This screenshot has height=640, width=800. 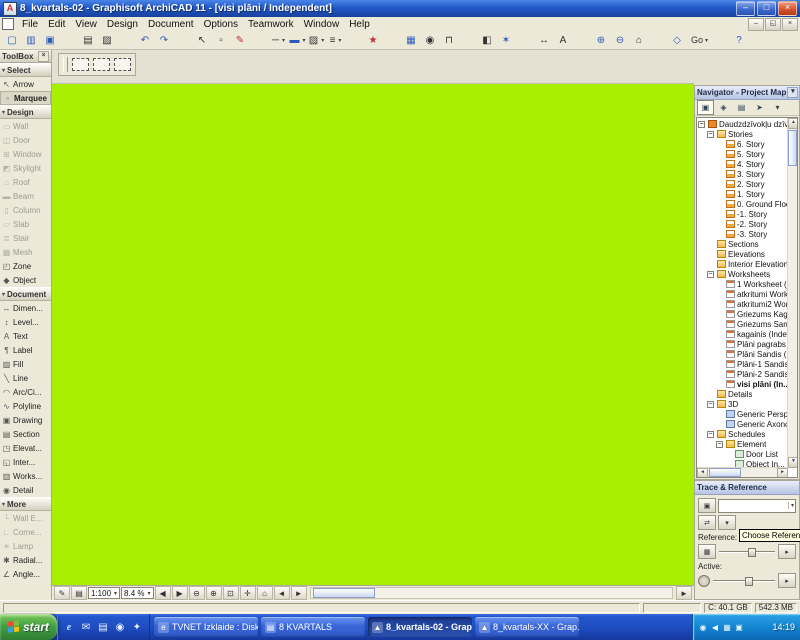 What do you see at coordinates (213, 593) in the screenshot?
I see `zoom-in-icon: ⊕` at bounding box center [213, 593].